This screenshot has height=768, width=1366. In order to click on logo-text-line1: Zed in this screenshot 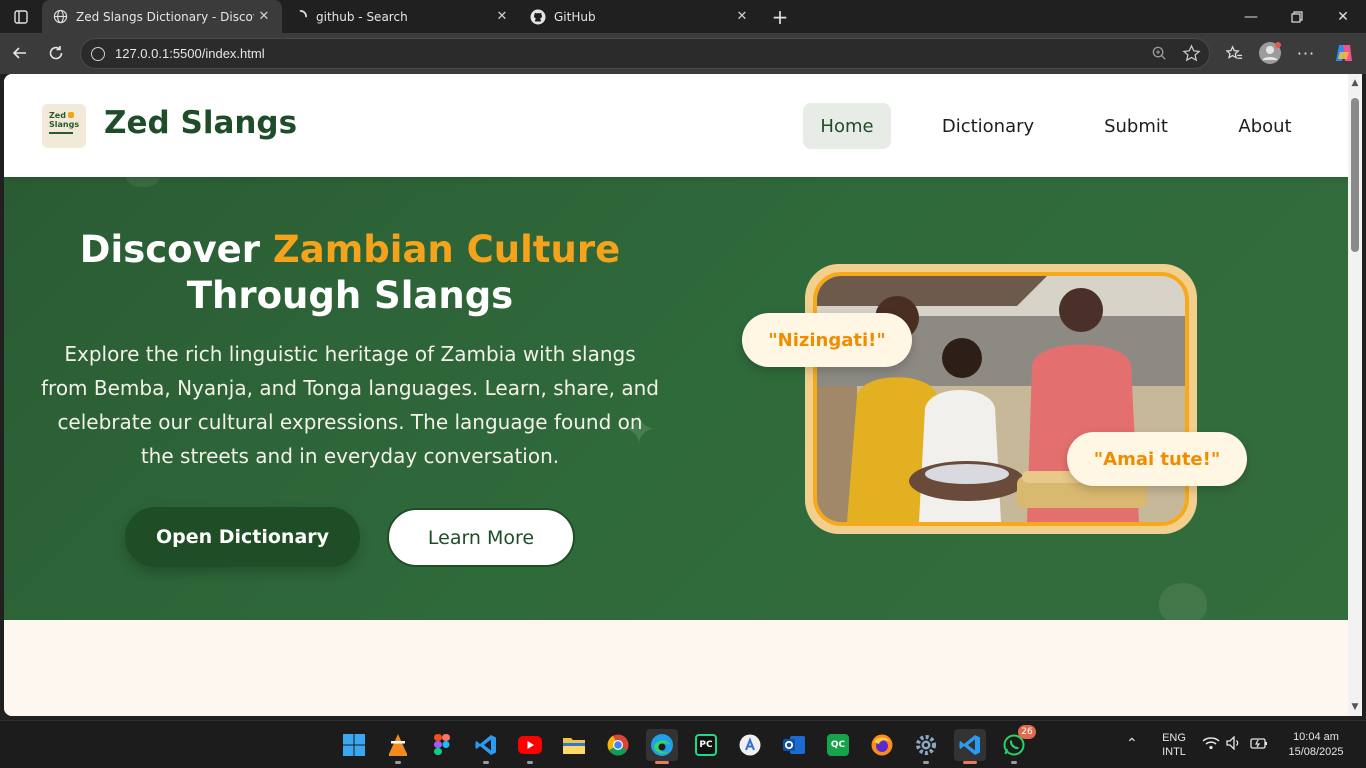, I will do `click(57, 115)`.